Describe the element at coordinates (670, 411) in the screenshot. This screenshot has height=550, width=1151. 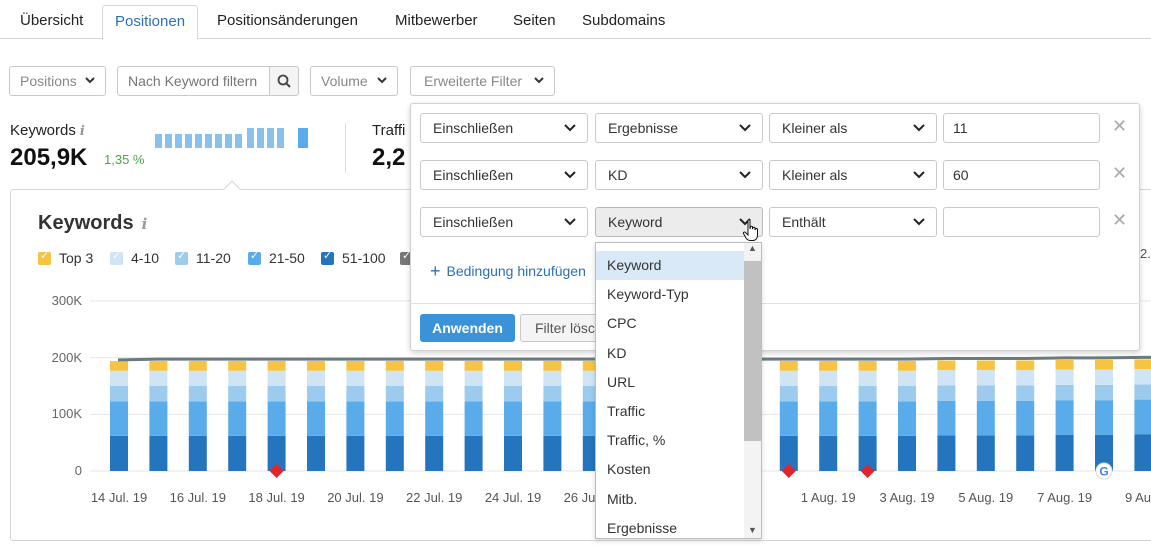
I see `dropdown-option: Traffic` at that location.